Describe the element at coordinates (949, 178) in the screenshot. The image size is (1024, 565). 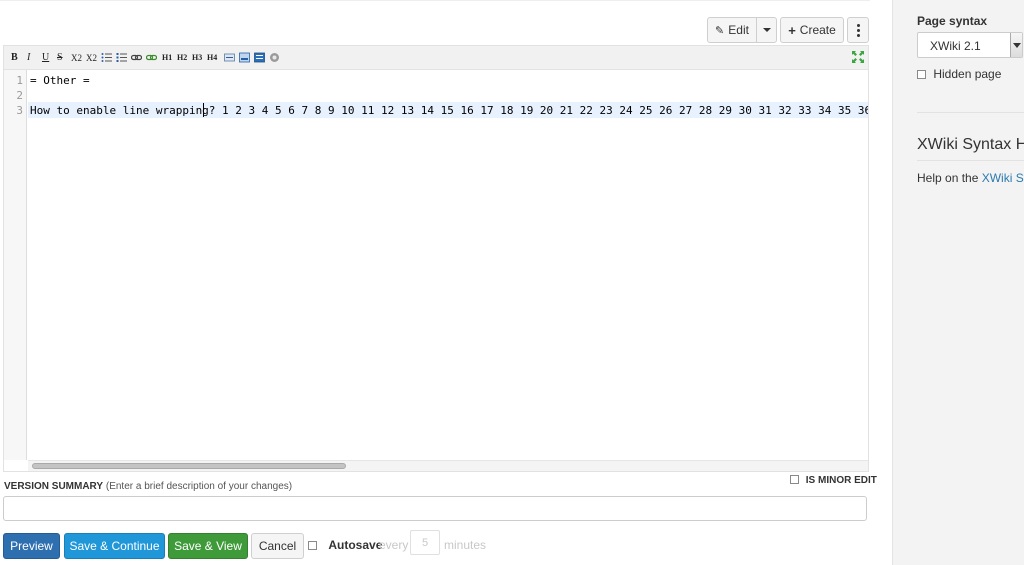
I see `syntax-help-prefix: Help on the` at that location.